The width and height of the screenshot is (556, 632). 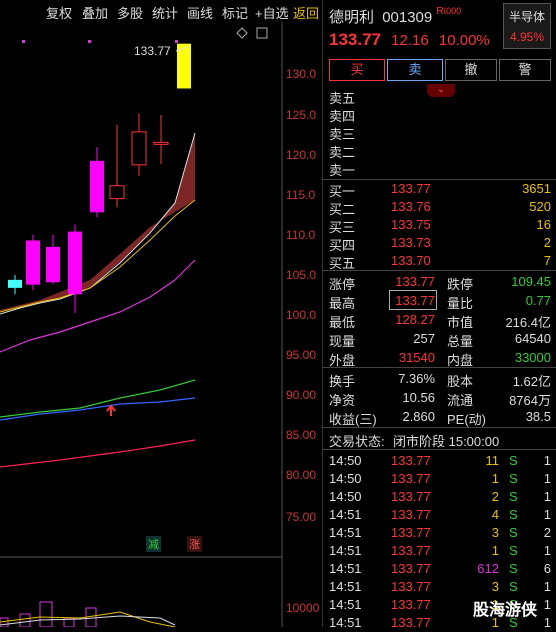 I want to click on y-tick: 120.0, so click(x=301, y=155).